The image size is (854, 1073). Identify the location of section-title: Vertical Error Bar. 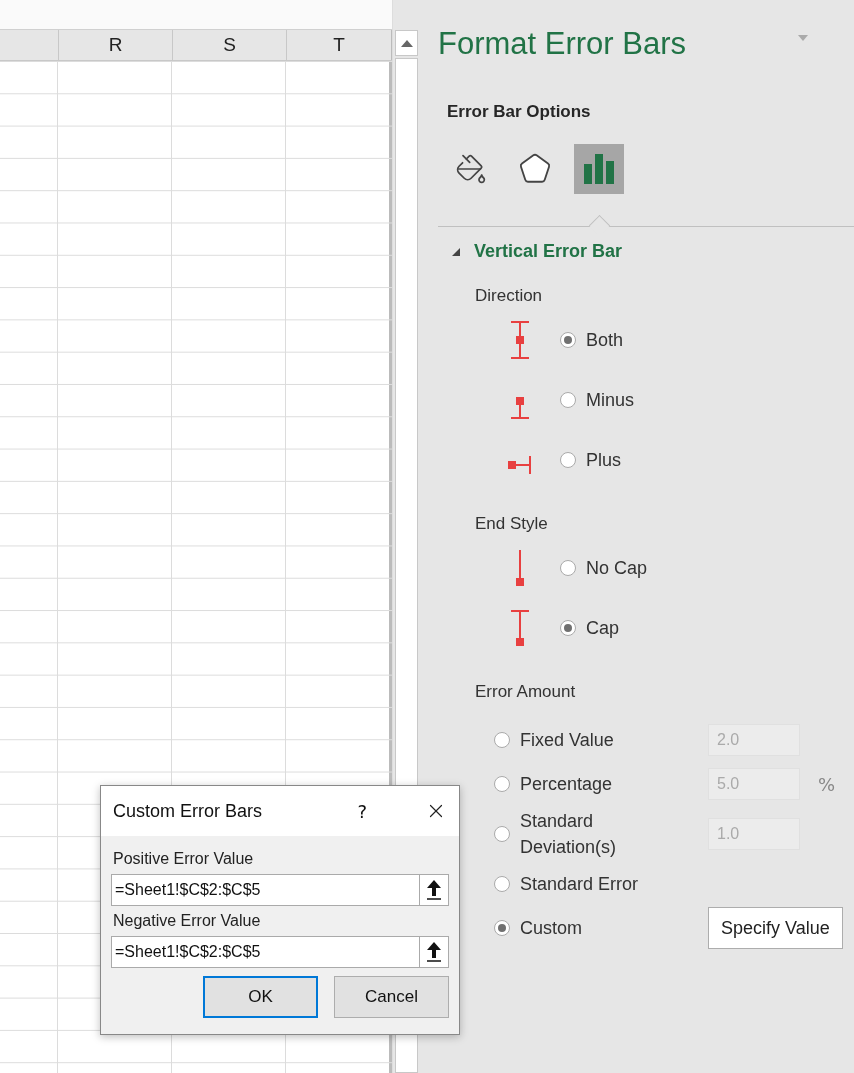
(548, 251).